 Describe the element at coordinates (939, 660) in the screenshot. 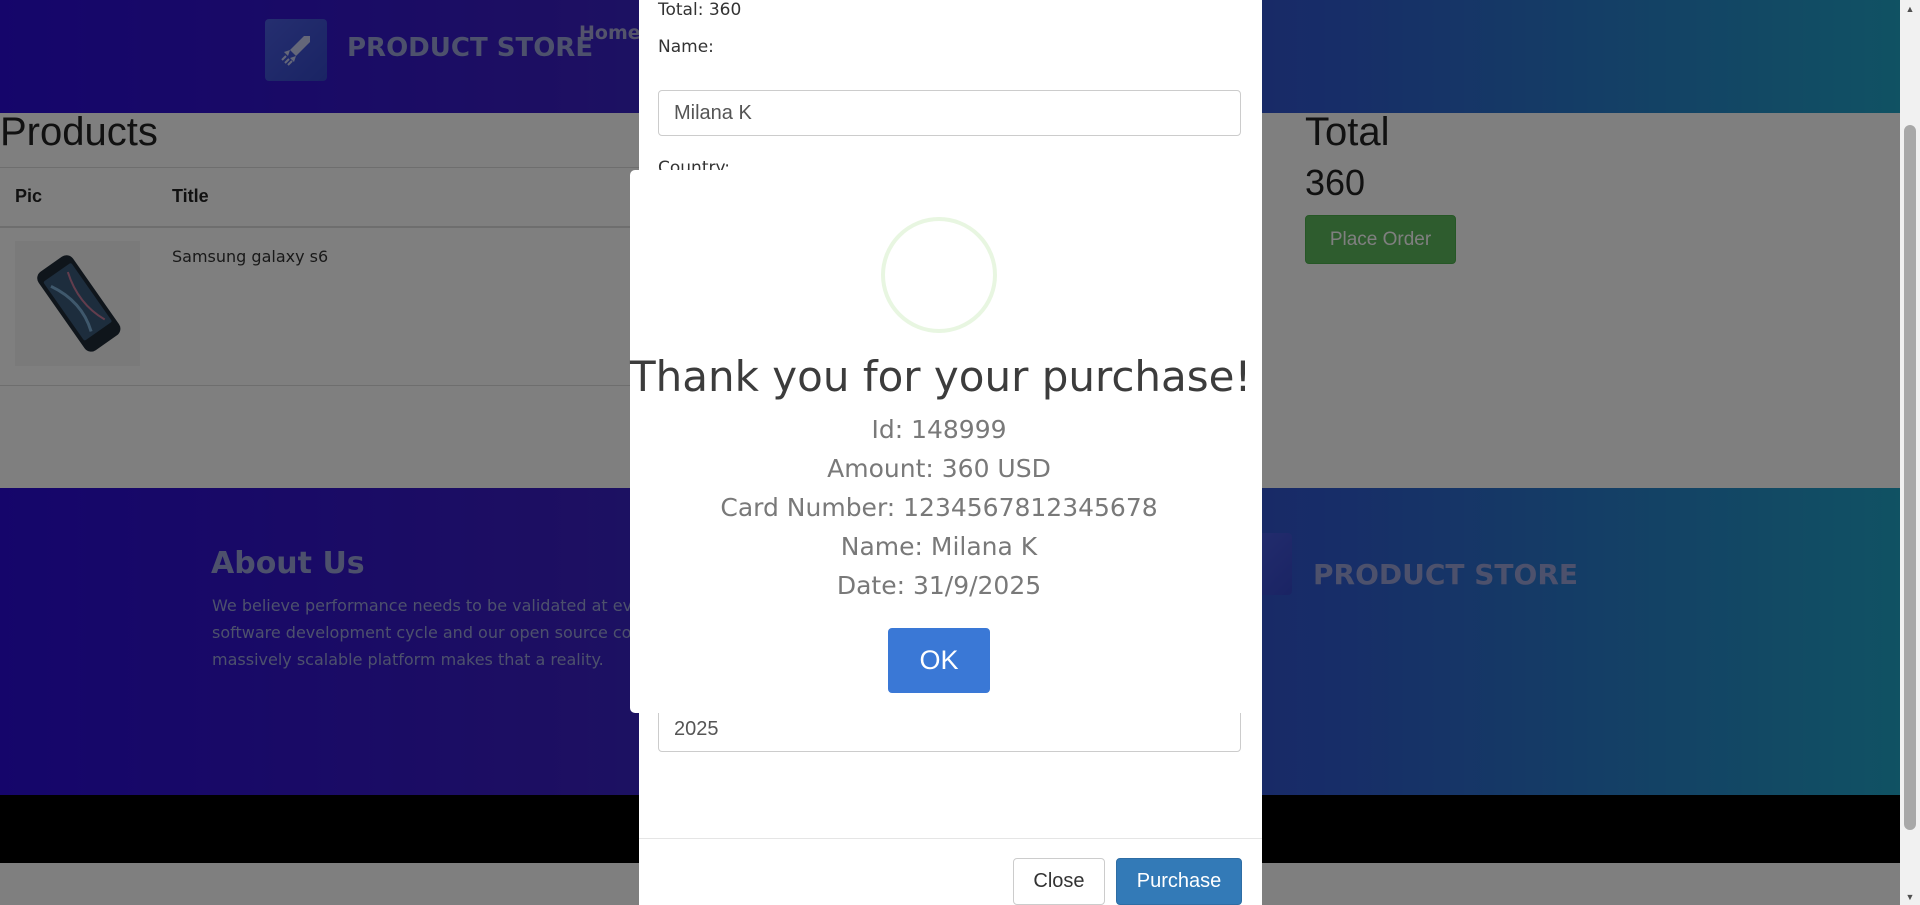

I see `ok-button: OK` at that location.